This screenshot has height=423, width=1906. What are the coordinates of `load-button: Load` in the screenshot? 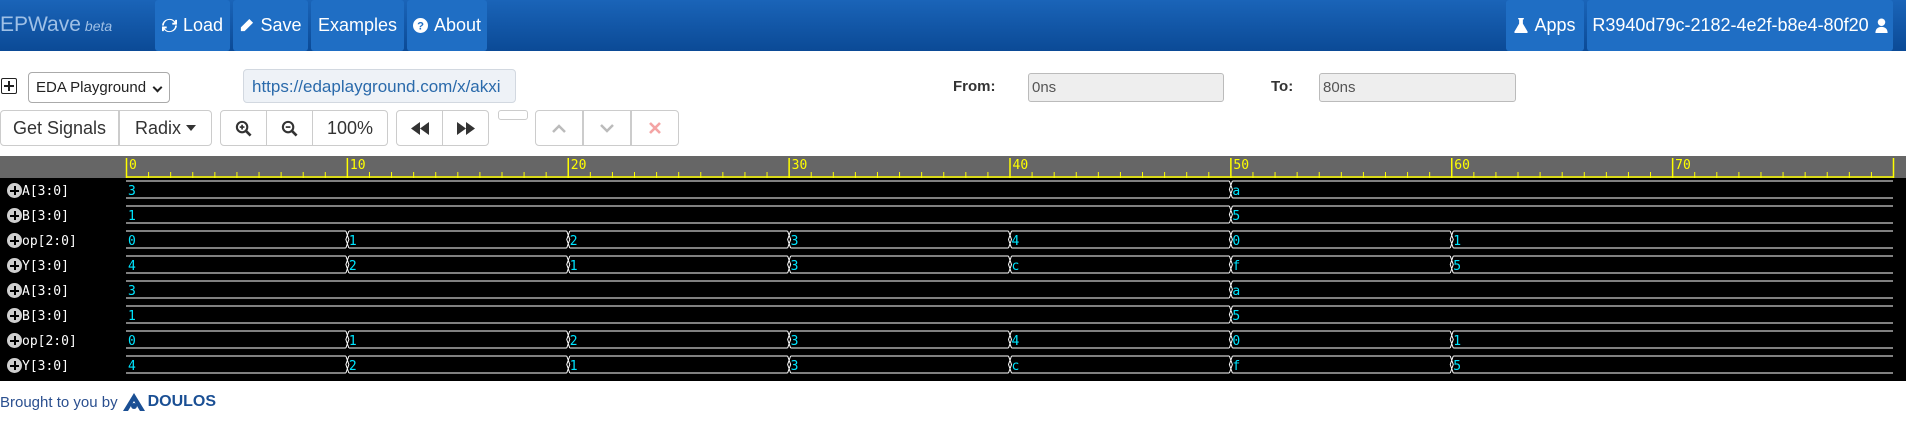 It's located at (192, 25).